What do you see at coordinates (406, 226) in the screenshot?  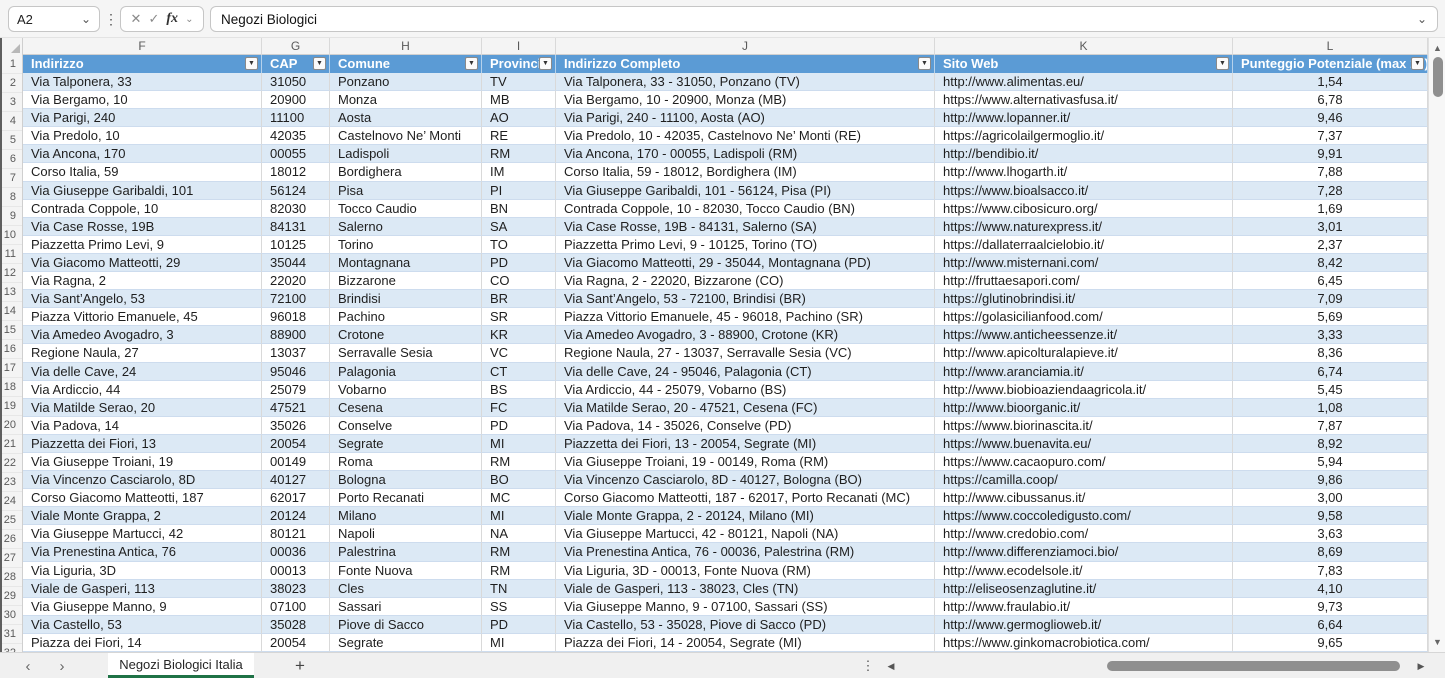 I see `cell-H10: Salerno` at bounding box center [406, 226].